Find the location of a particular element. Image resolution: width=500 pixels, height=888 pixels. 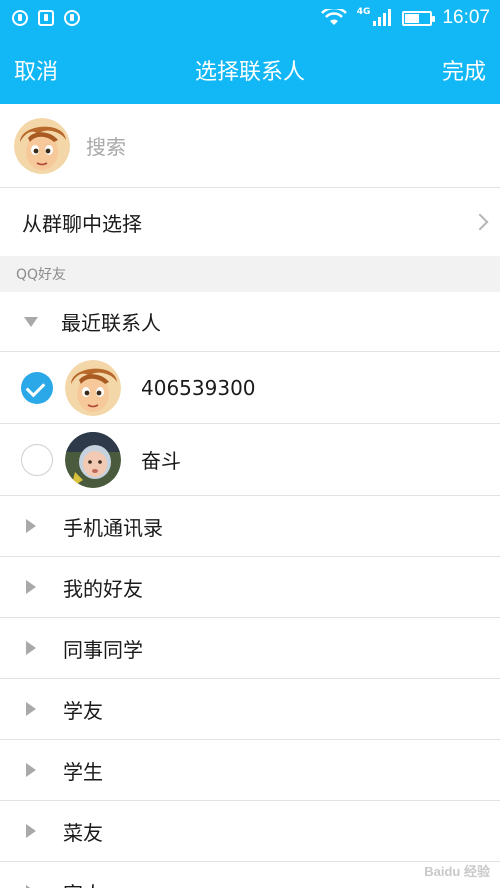

group-label: 学友 is located at coordinates (83, 710).